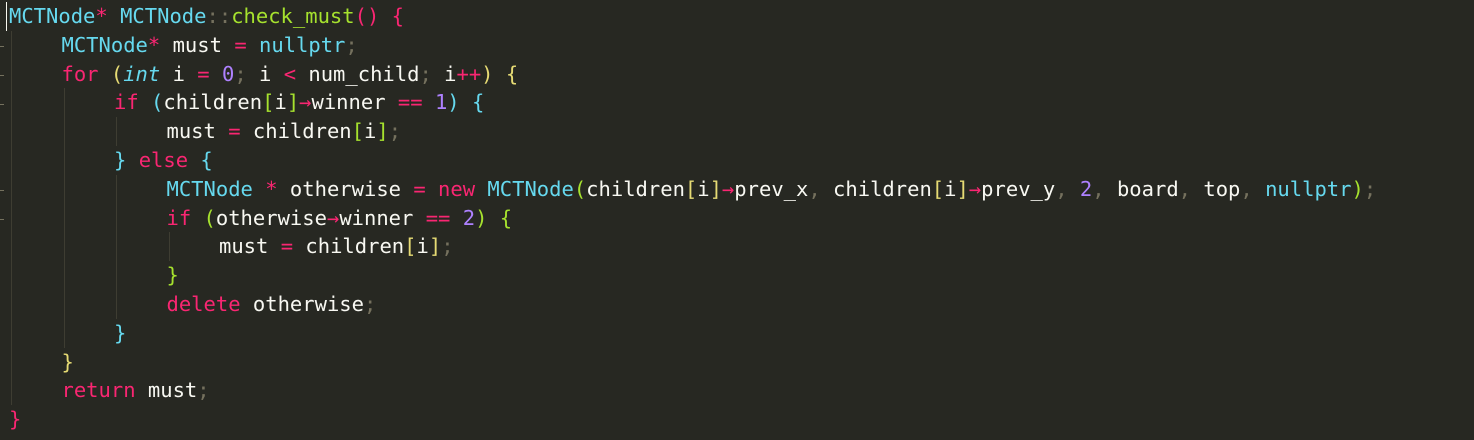 The height and width of the screenshot is (440, 1474). Describe the element at coordinates (354, 102) in the screenshot. I see `code-token: winner` at that location.